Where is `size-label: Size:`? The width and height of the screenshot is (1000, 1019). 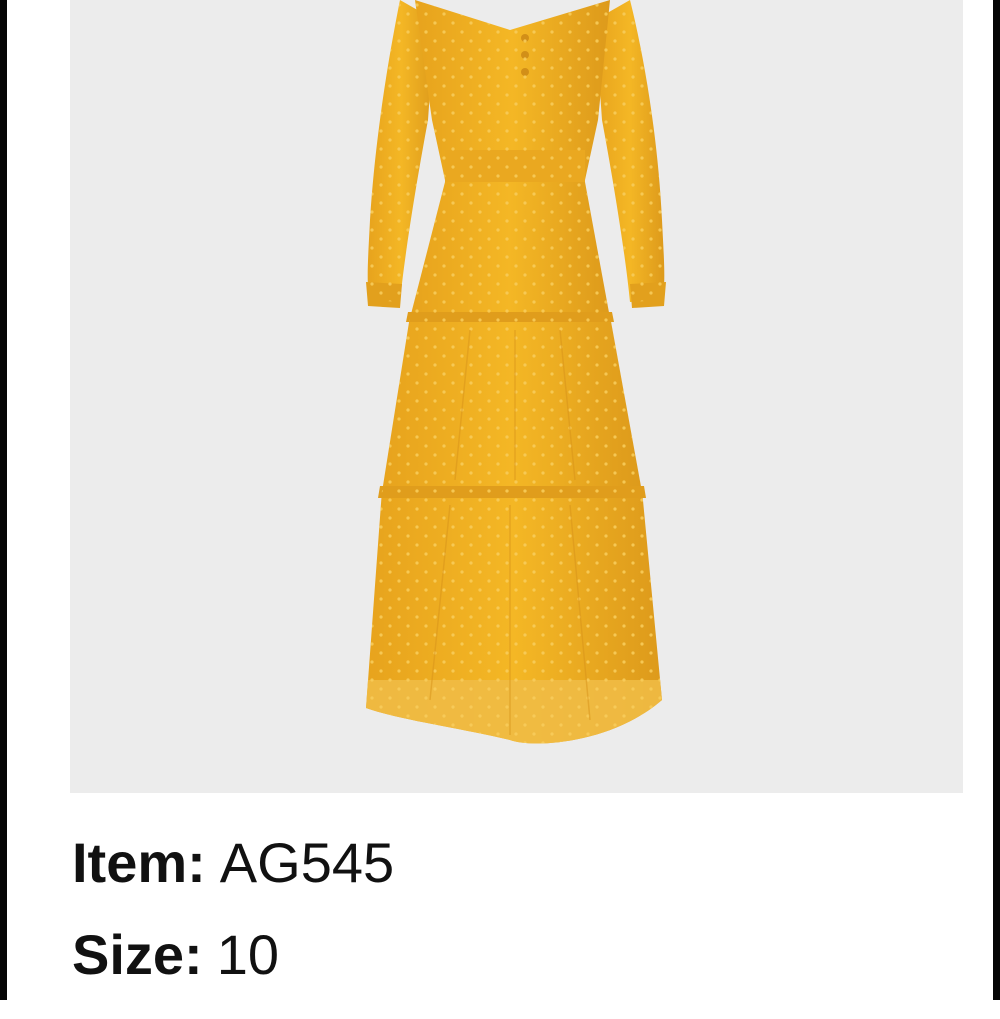
size-label: Size: is located at coordinates (137, 954).